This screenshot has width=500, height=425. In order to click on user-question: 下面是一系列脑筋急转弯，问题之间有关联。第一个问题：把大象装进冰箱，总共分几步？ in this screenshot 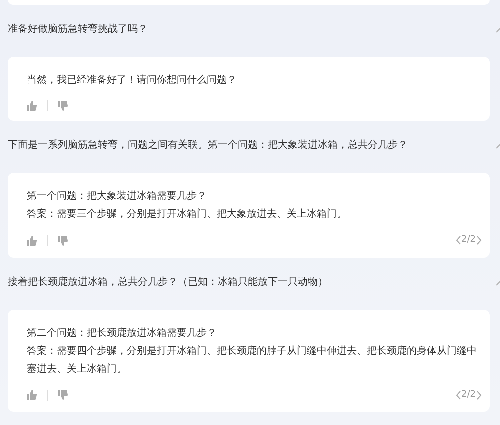, I will do `click(208, 146)`.